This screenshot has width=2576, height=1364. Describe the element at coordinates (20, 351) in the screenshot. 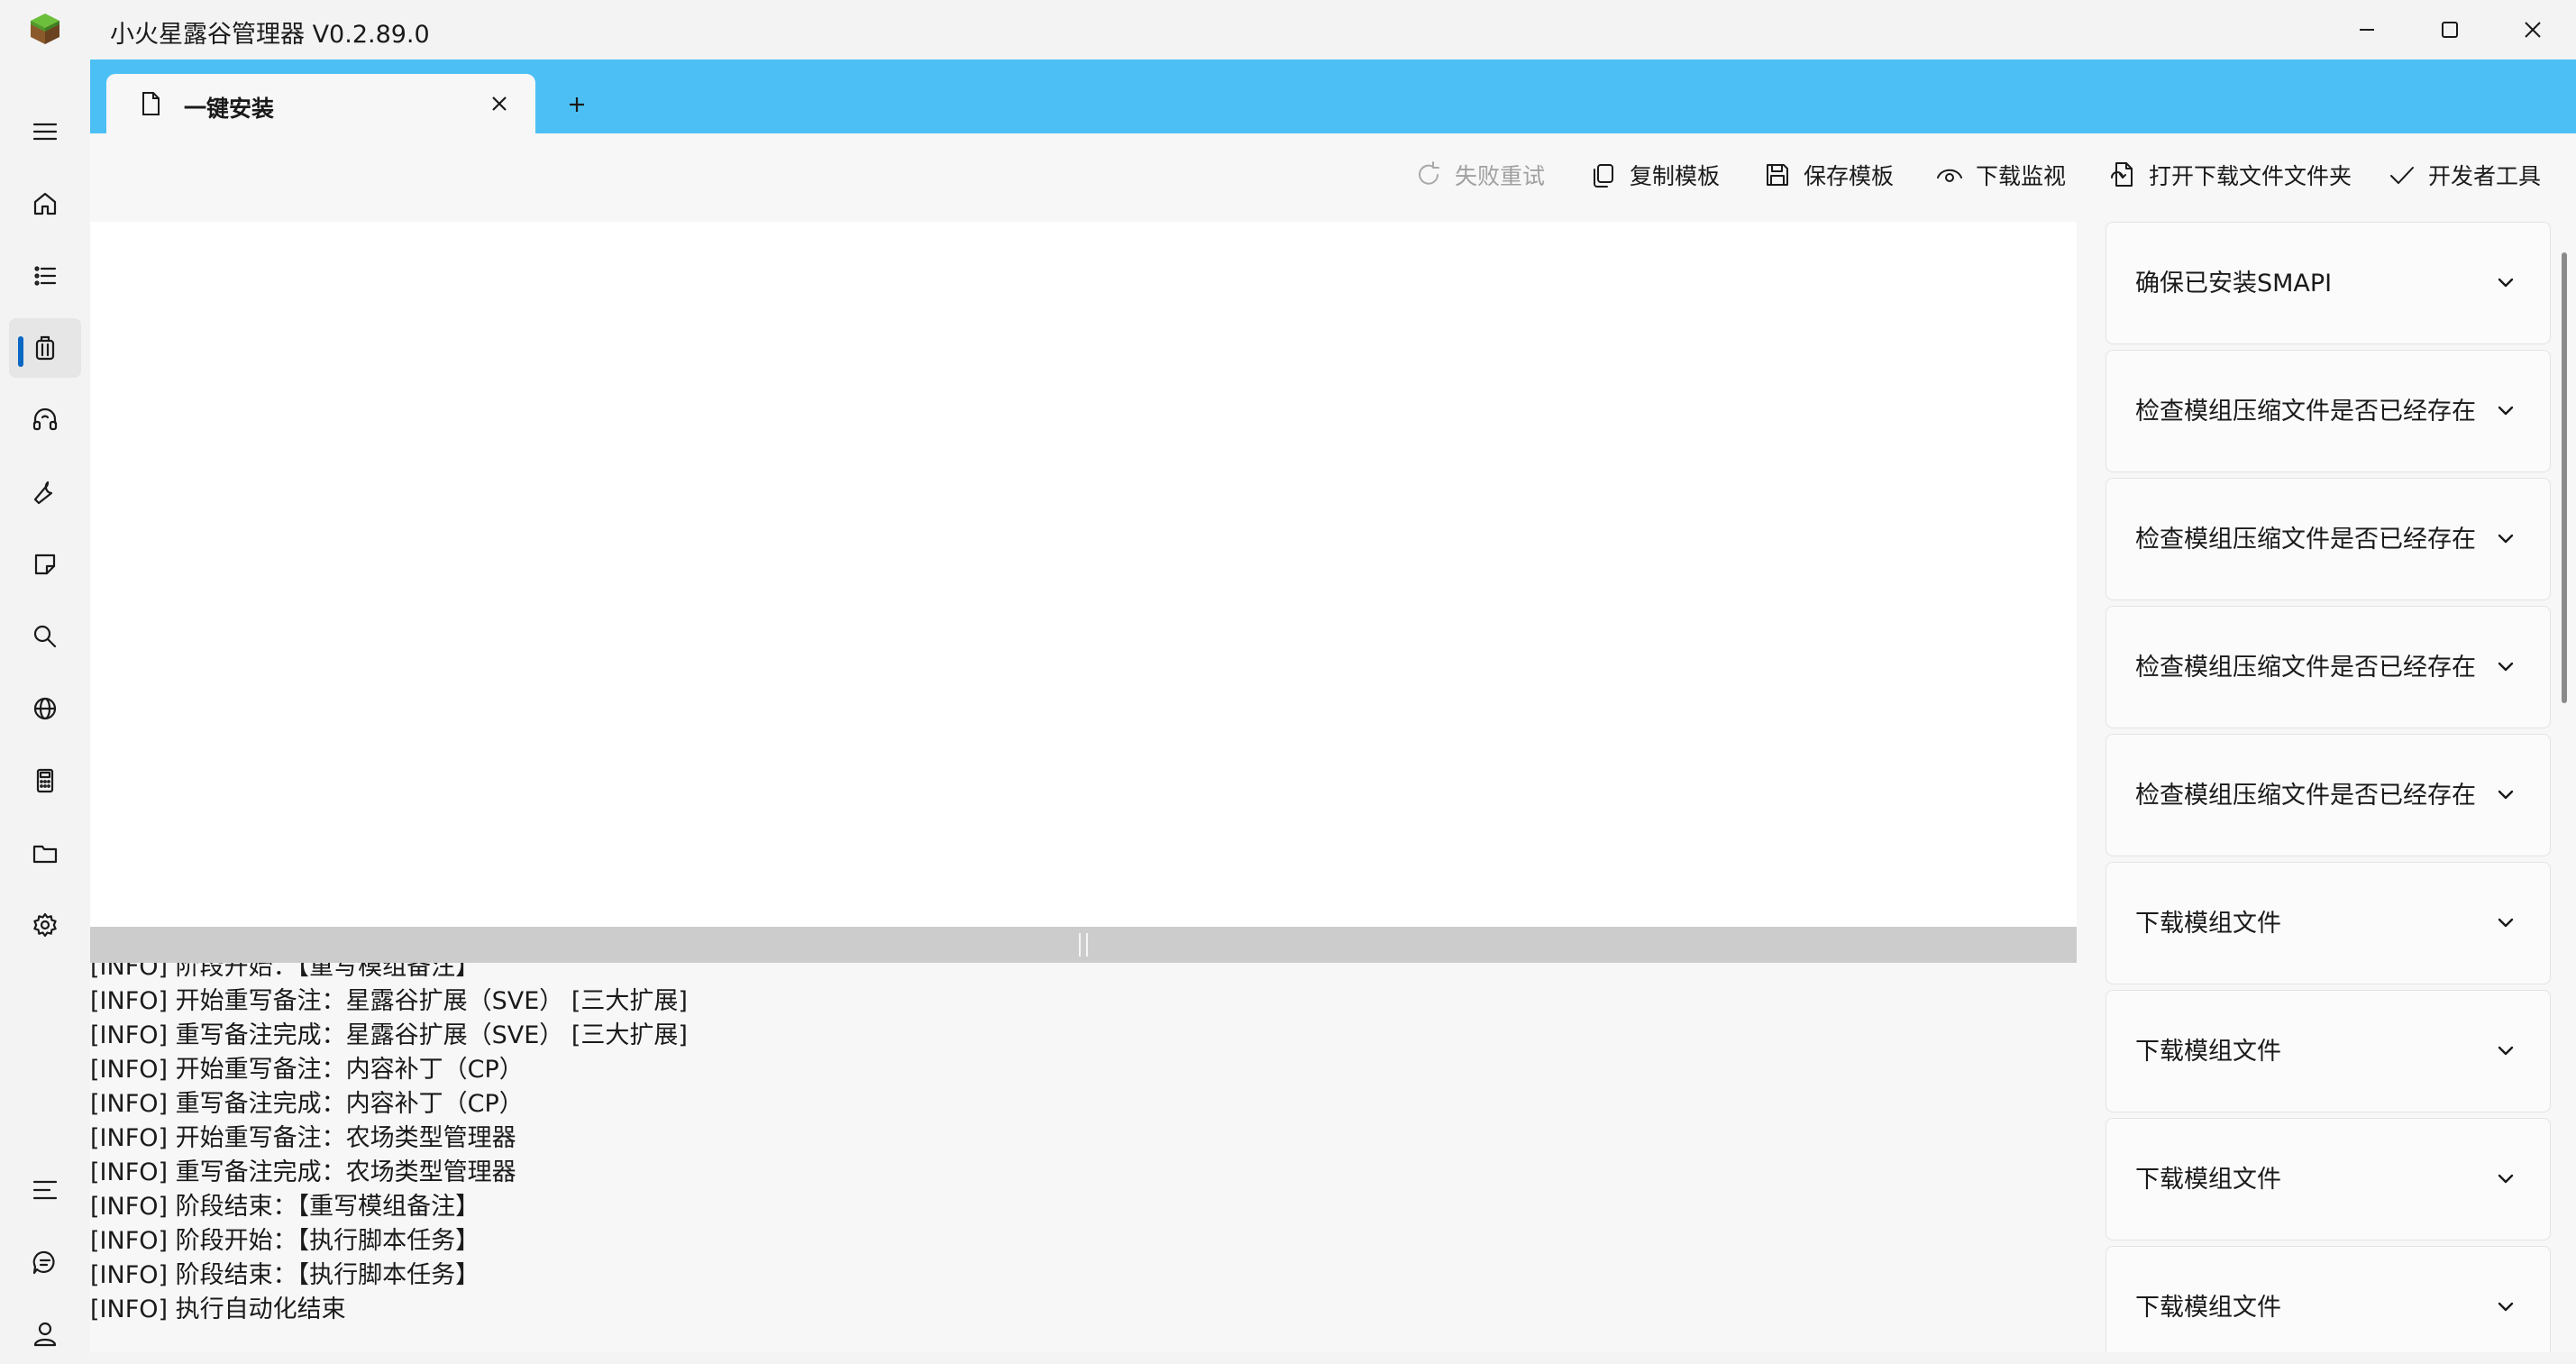

I see `active-indicator` at that location.